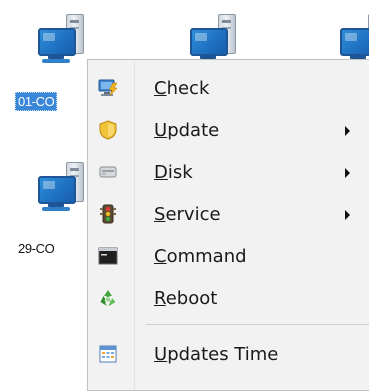  Describe the element at coordinates (160, 214) in the screenshot. I see `mnemonic-letter: S` at that location.